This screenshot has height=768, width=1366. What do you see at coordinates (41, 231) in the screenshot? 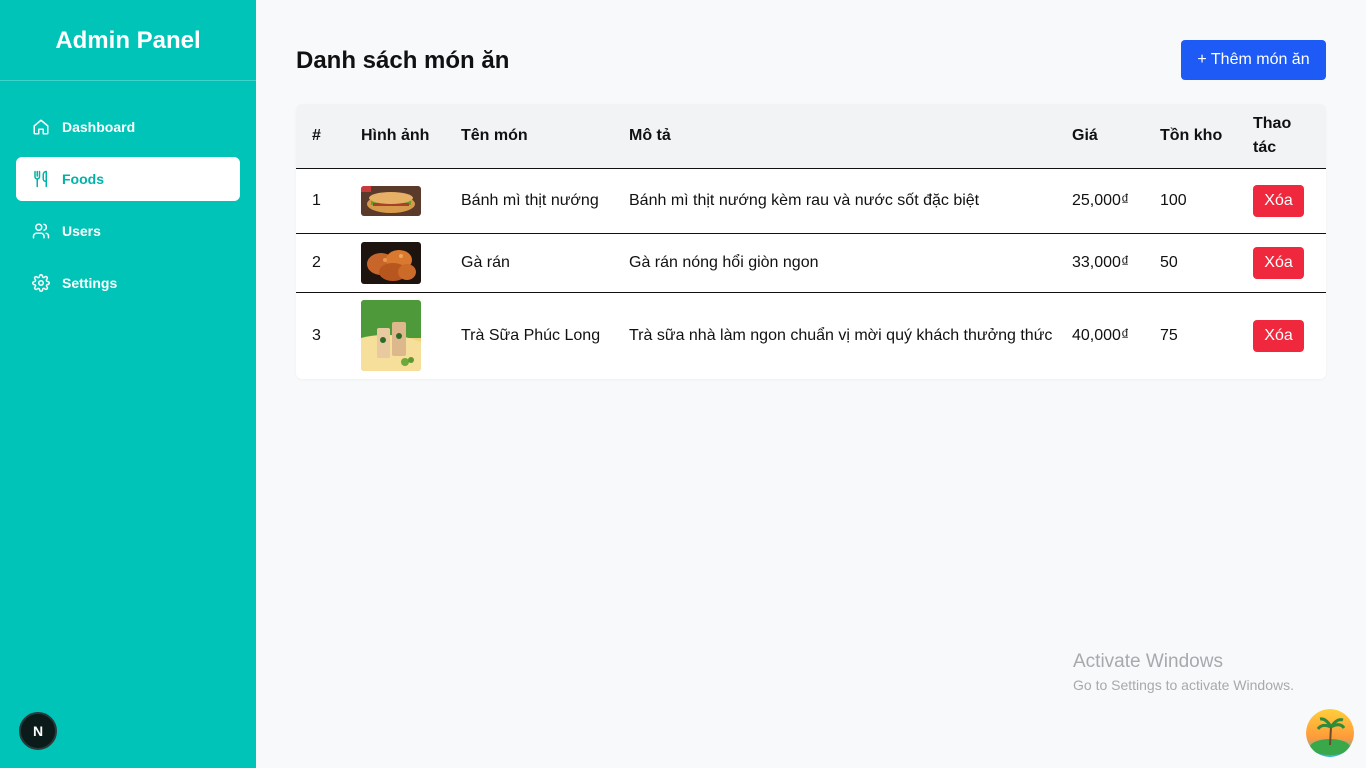
I see `users-icon` at bounding box center [41, 231].